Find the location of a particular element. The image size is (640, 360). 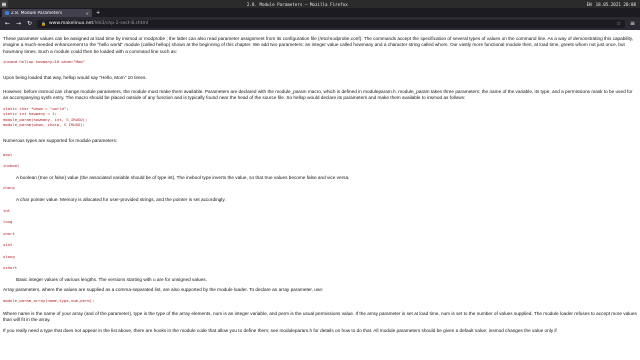

type-uint: uint is located at coordinates (8, 245).